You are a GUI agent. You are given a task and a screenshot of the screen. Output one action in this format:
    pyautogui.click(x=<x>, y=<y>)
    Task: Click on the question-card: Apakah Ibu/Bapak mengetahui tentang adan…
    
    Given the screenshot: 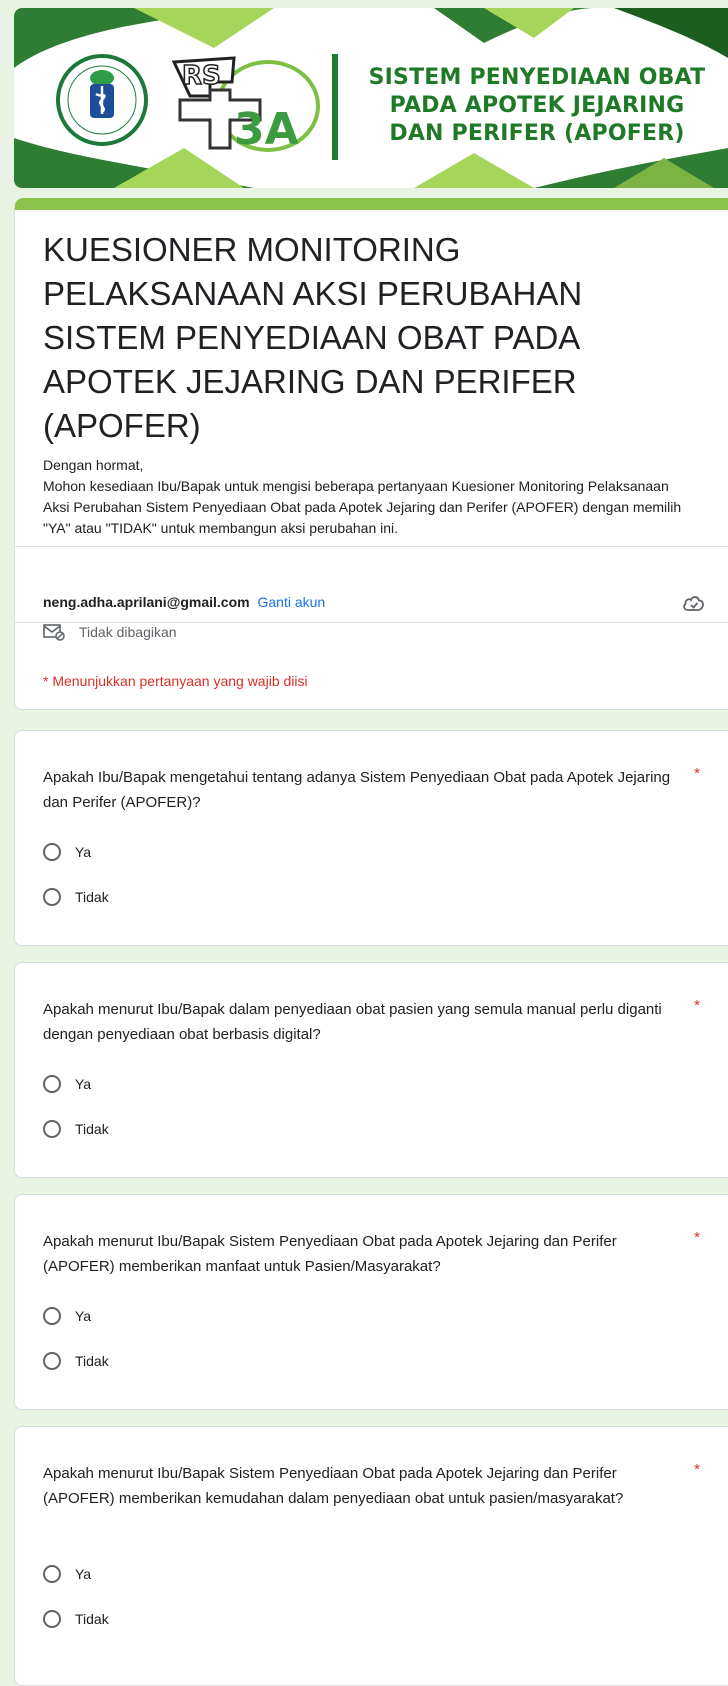 What is the action you would take?
    pyautogui.click(x=371, y=838)
    